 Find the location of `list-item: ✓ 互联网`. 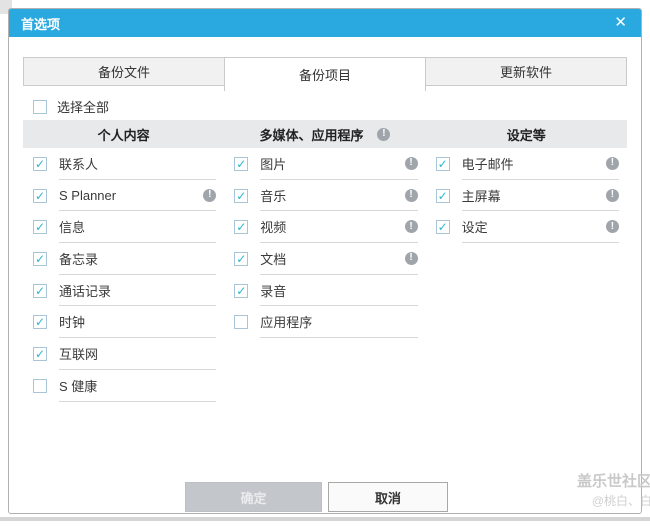

list-item: ✓ 互联网 is located at coordinates (123, 354).